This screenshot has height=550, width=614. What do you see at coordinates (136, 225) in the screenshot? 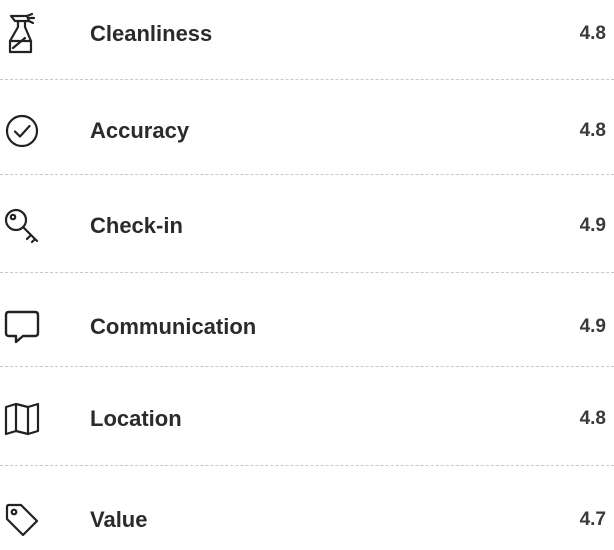
I see `rating-label: Check-in` at bounding box center [136, 225].